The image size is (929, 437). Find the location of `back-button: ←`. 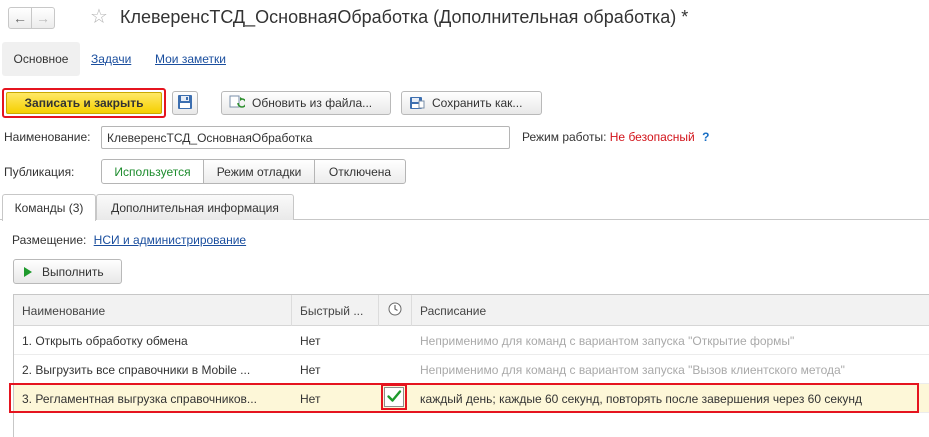

back-button: ← is located at coordinates (20, 18).